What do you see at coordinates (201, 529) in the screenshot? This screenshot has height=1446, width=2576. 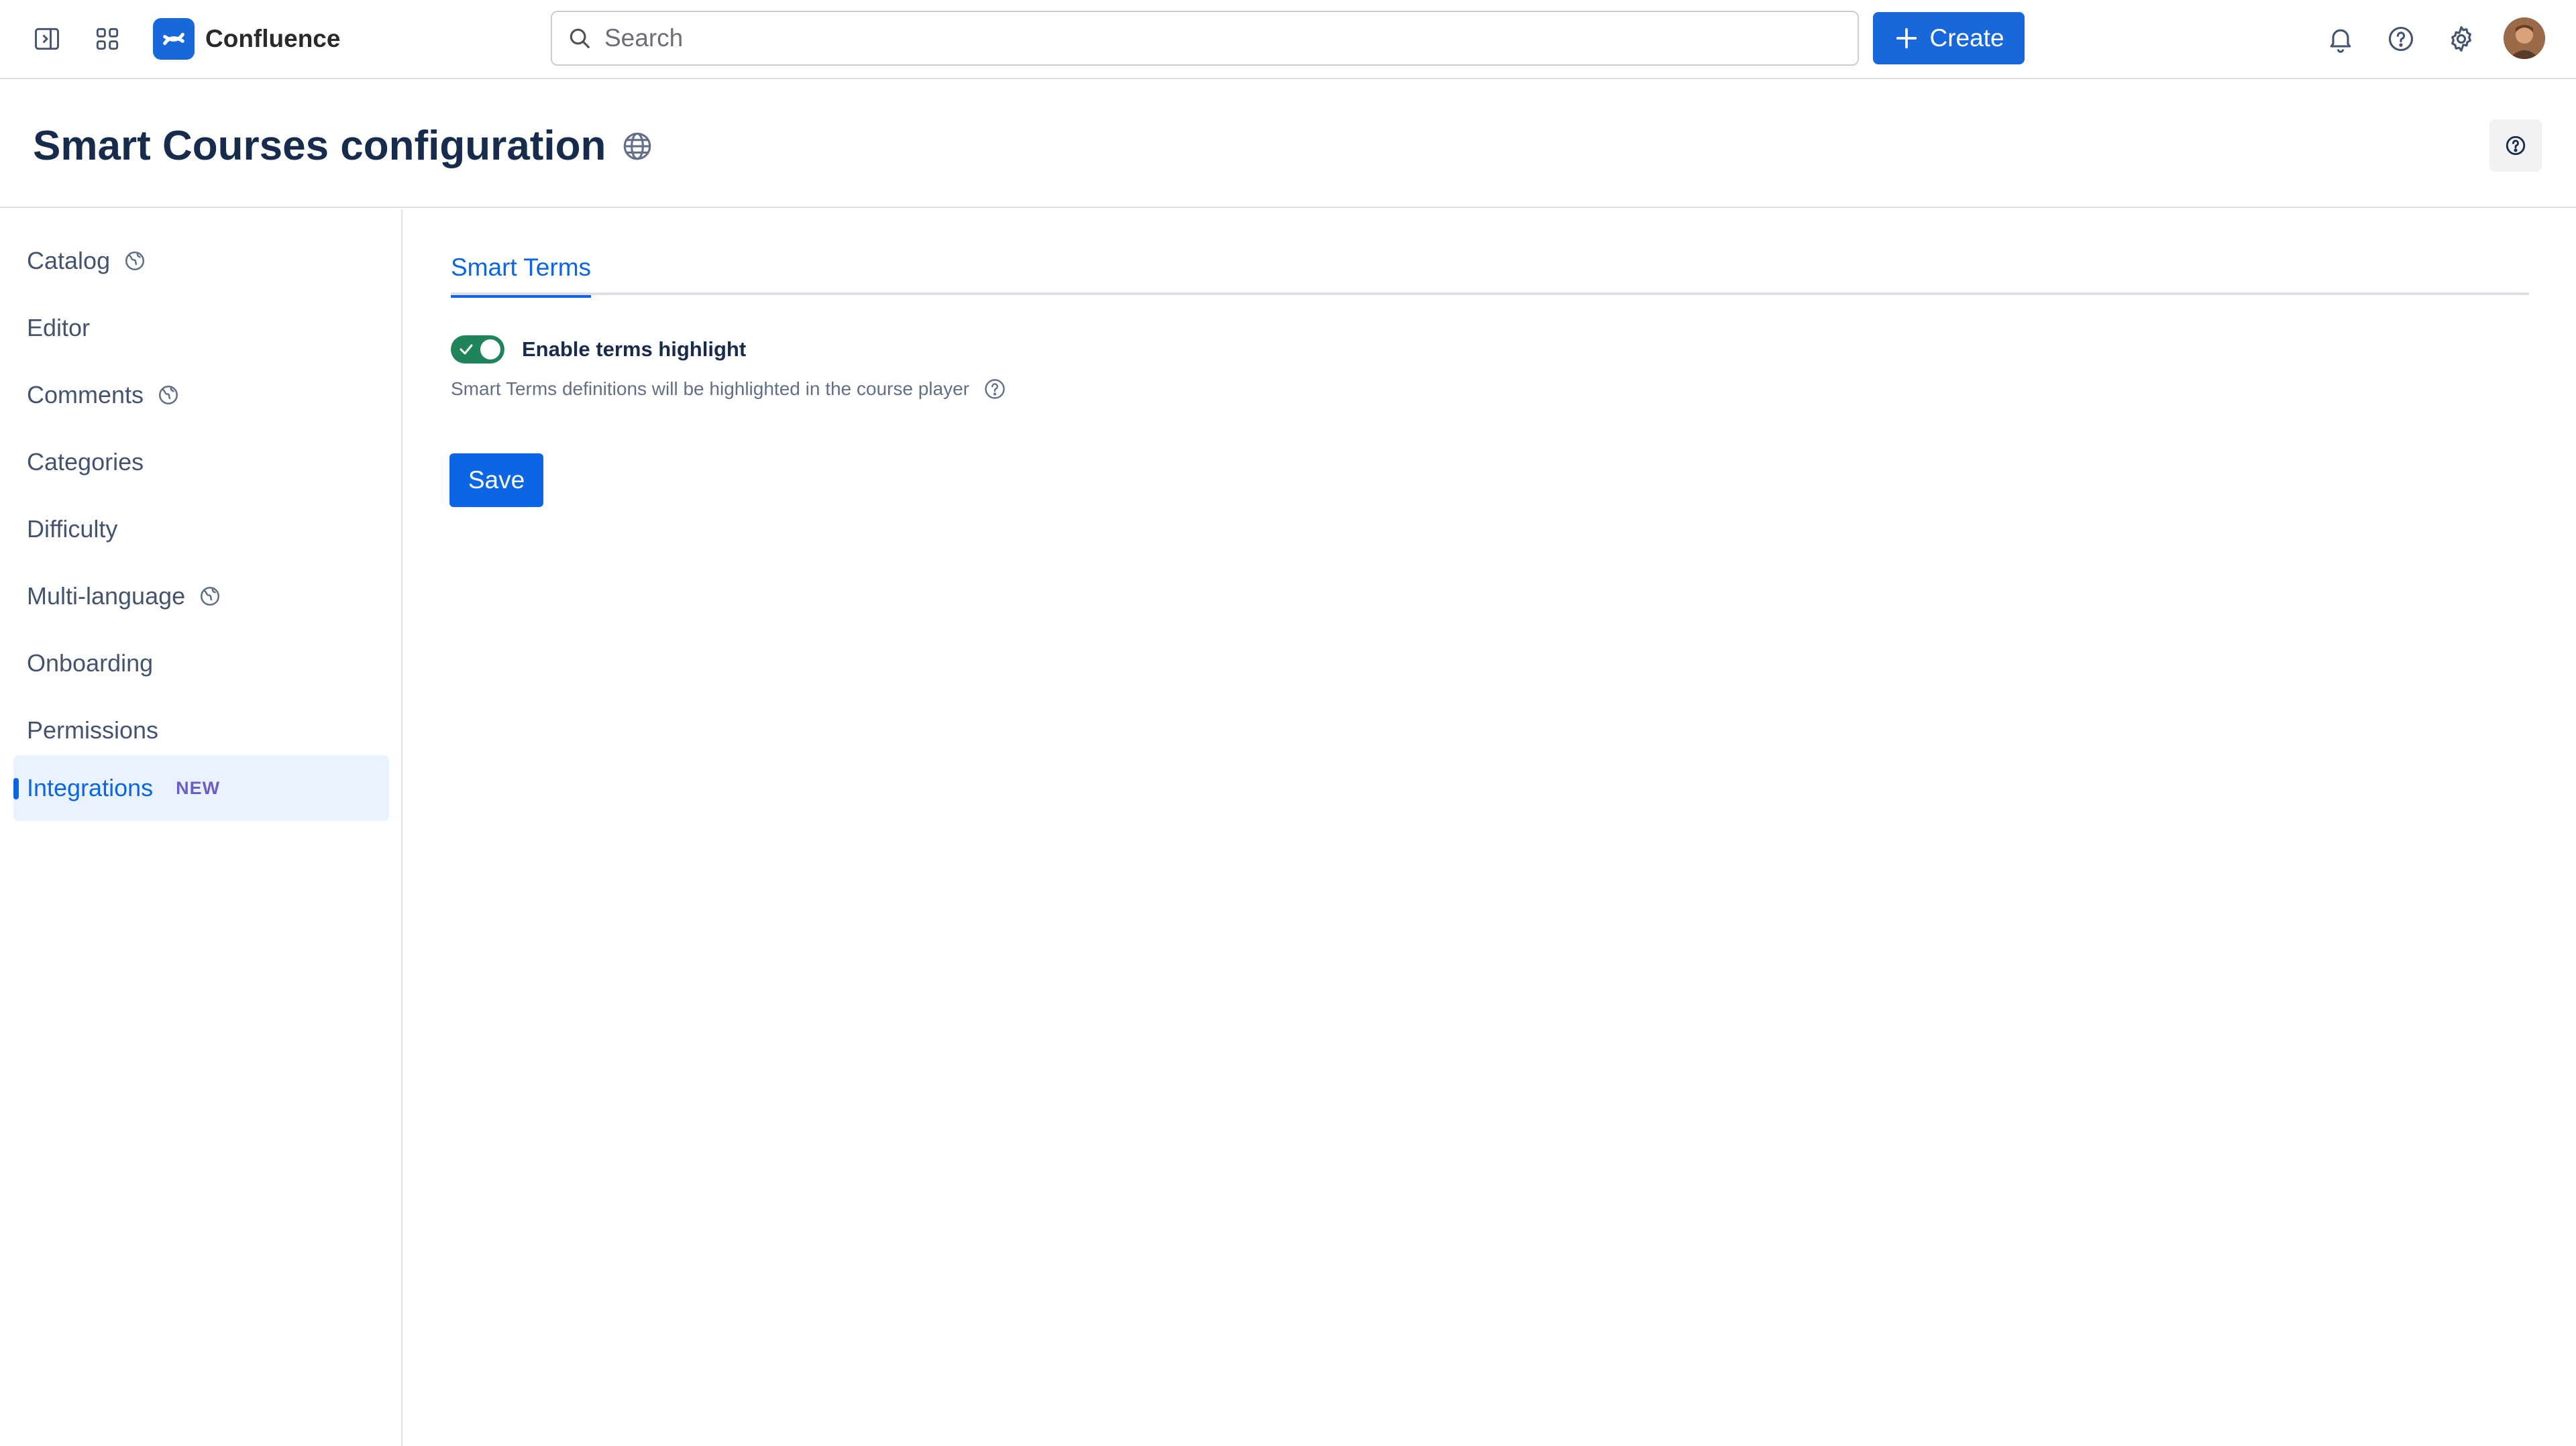 I see `sidebar-item-difficulty: Difficulty` at bounding box center [201, 529].